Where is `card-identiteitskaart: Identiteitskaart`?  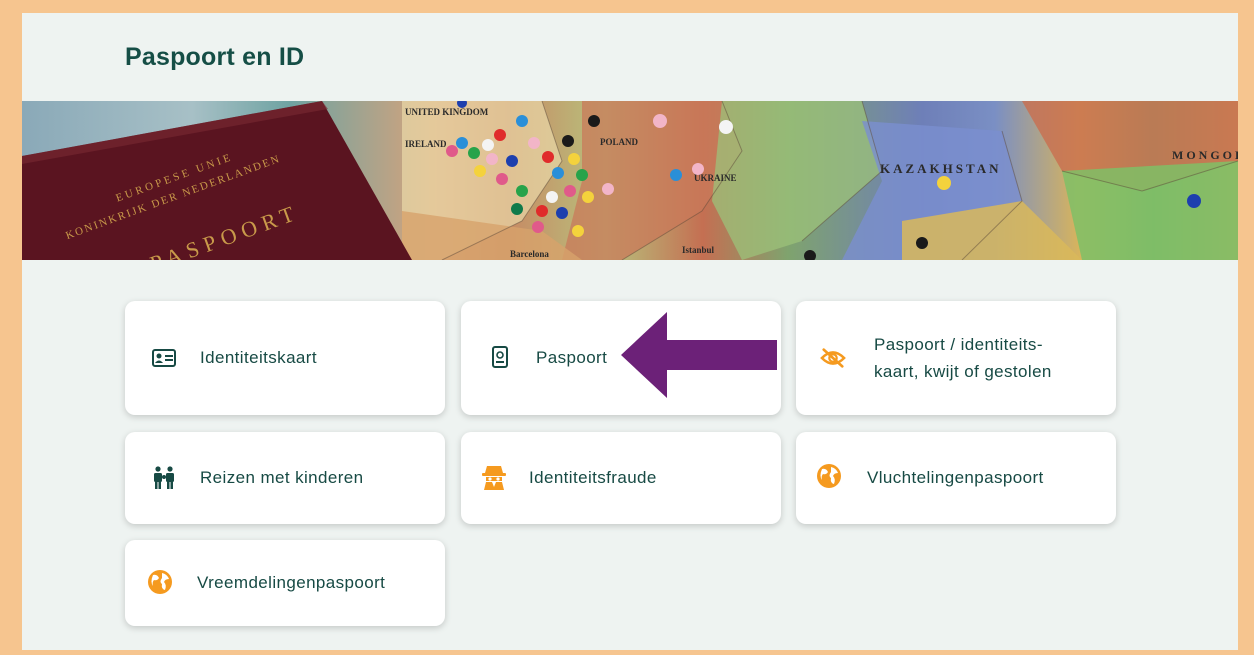 card-identiteitskaart: Identiteitskaart is located at coordinates (285, 358).